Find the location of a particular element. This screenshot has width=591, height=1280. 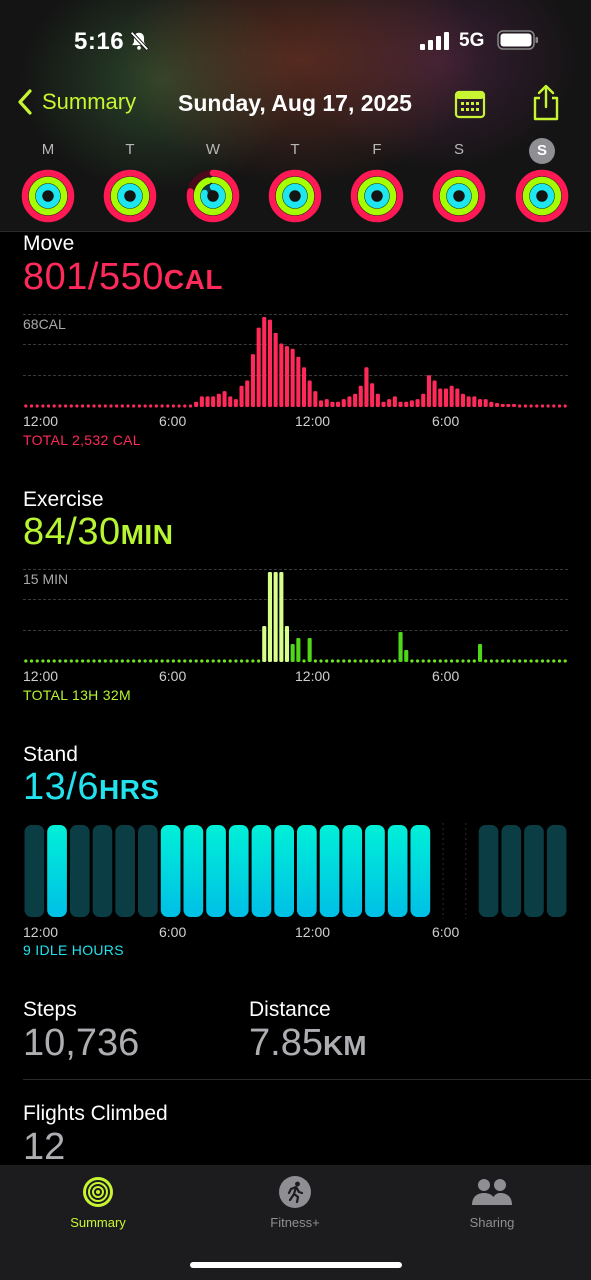

stand-chart is located at coordinates (295, 871).